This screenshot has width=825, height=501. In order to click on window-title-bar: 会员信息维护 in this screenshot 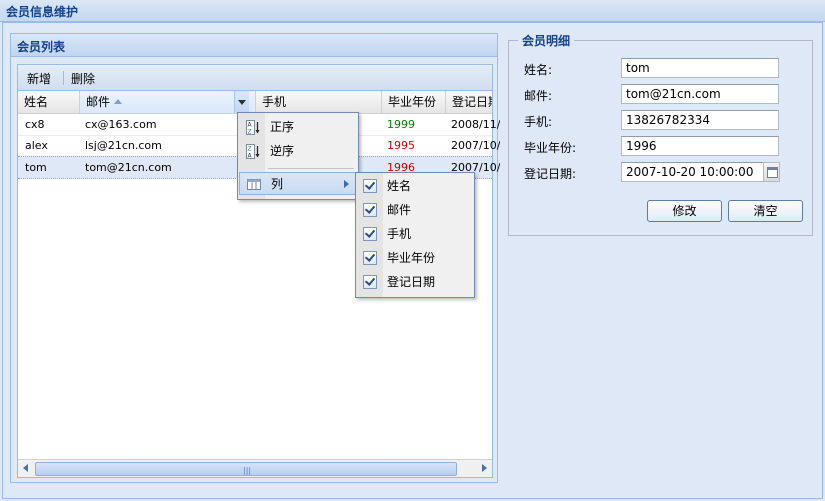, I will do `click(412, 11)`.